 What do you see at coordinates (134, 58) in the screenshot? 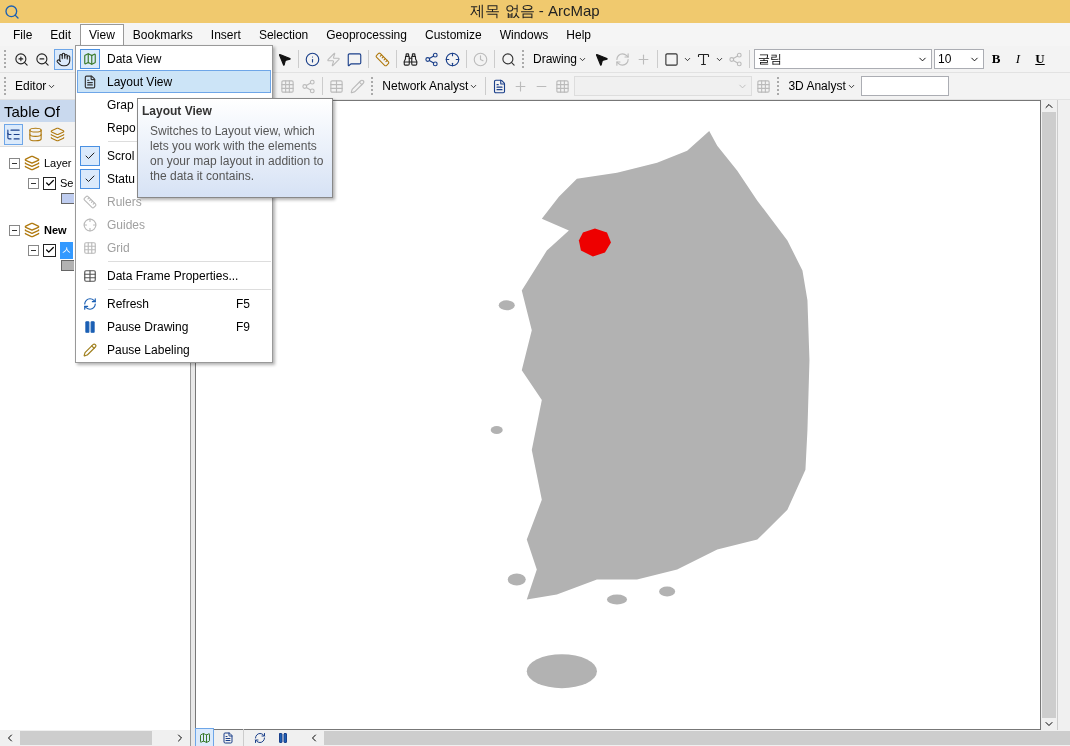
I see `menu-label: Data View` at bounding box center [134, 58].